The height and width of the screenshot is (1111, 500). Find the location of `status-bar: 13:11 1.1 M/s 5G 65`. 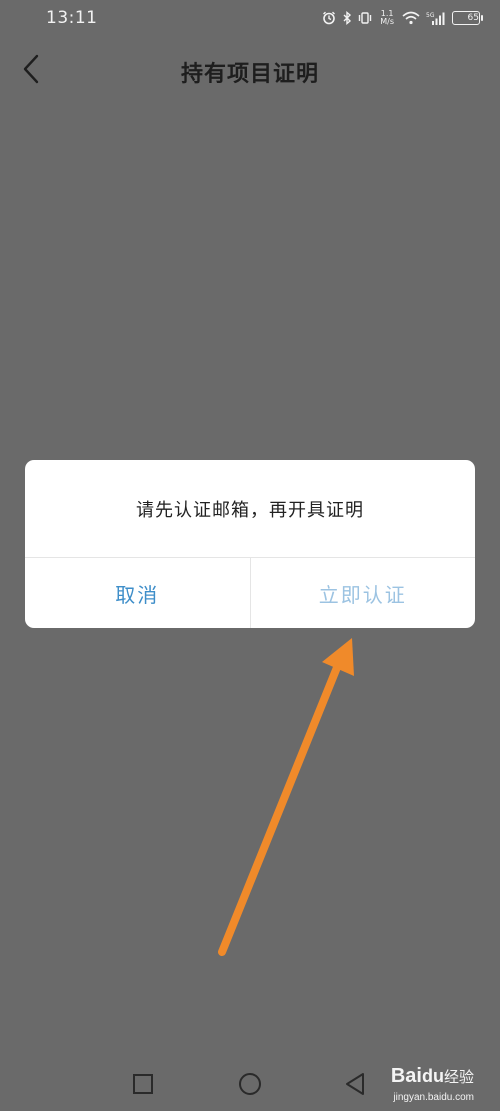

status-bar: 13:11 1.1 M/s 5G 65 is located at coordinates (250, 18).